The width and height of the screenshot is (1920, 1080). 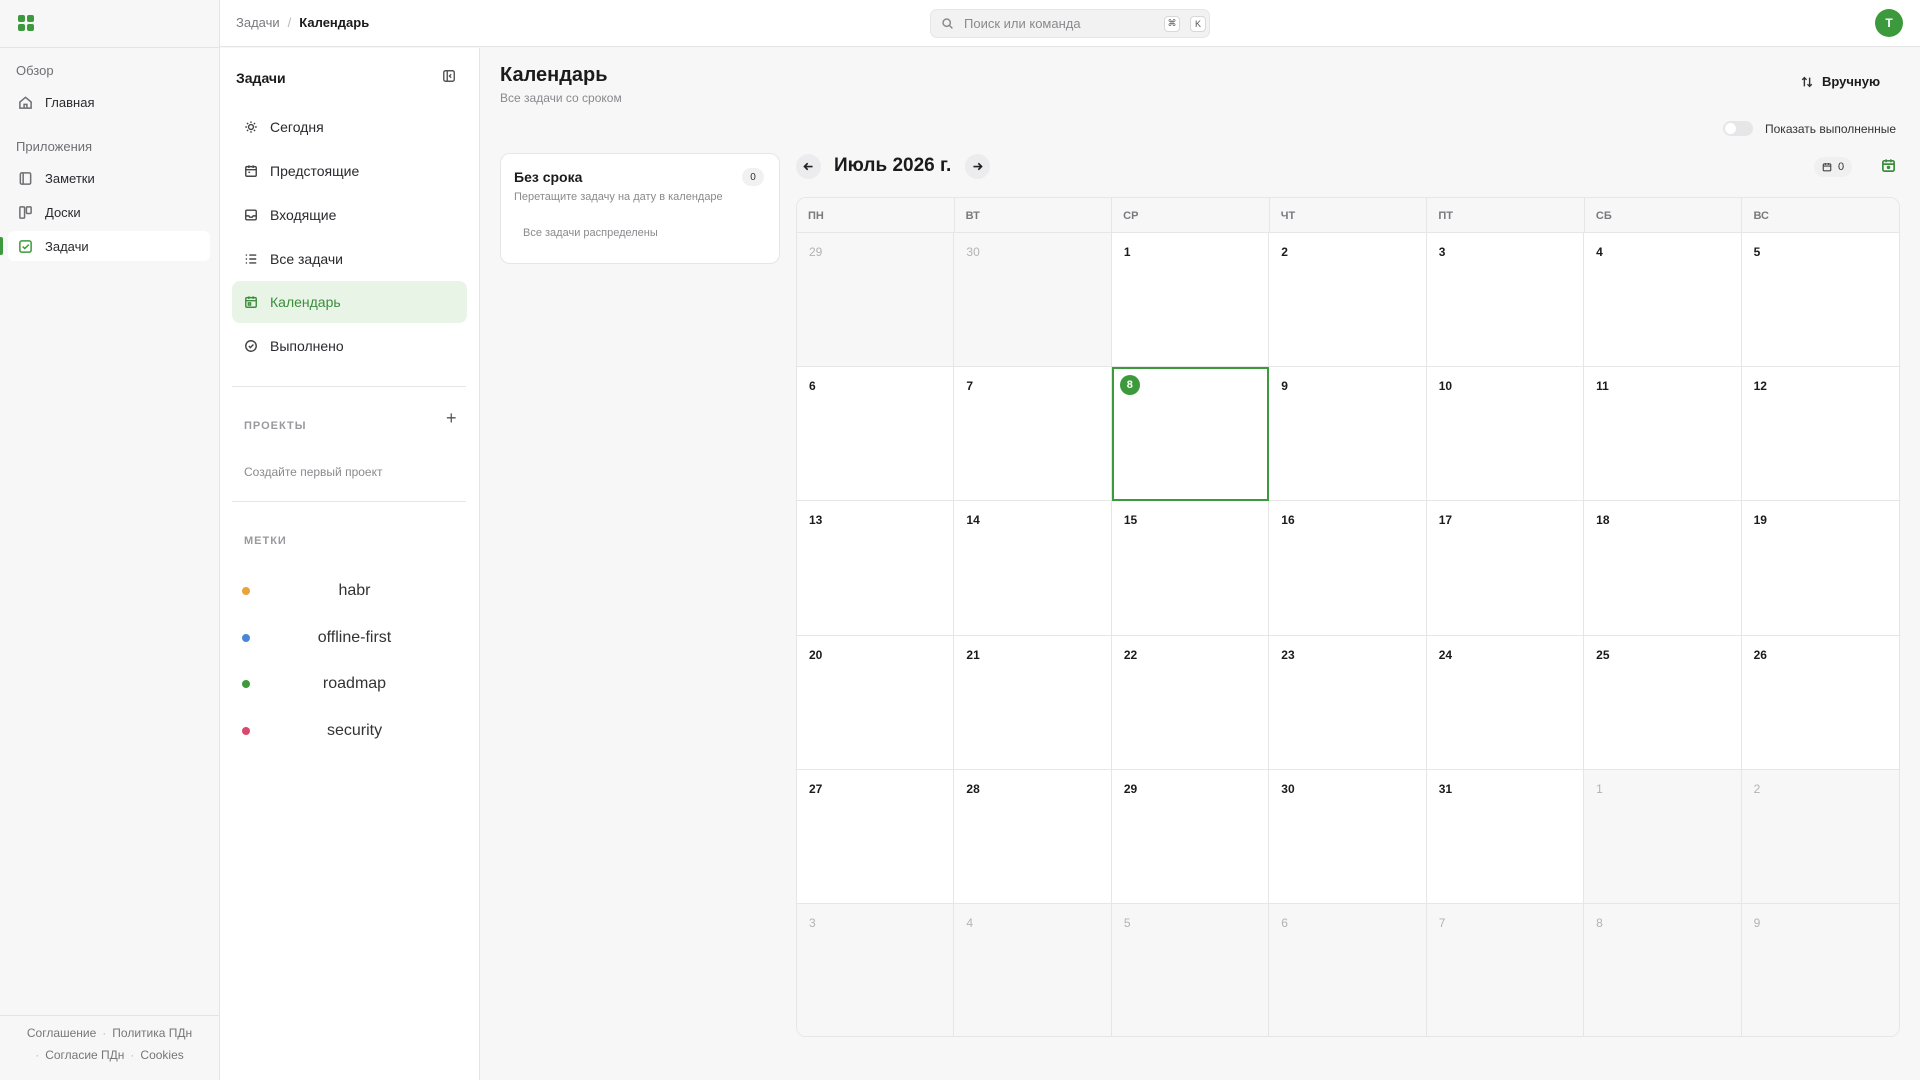 I want to click on tag-color-dot, so click(x=246, y=638).